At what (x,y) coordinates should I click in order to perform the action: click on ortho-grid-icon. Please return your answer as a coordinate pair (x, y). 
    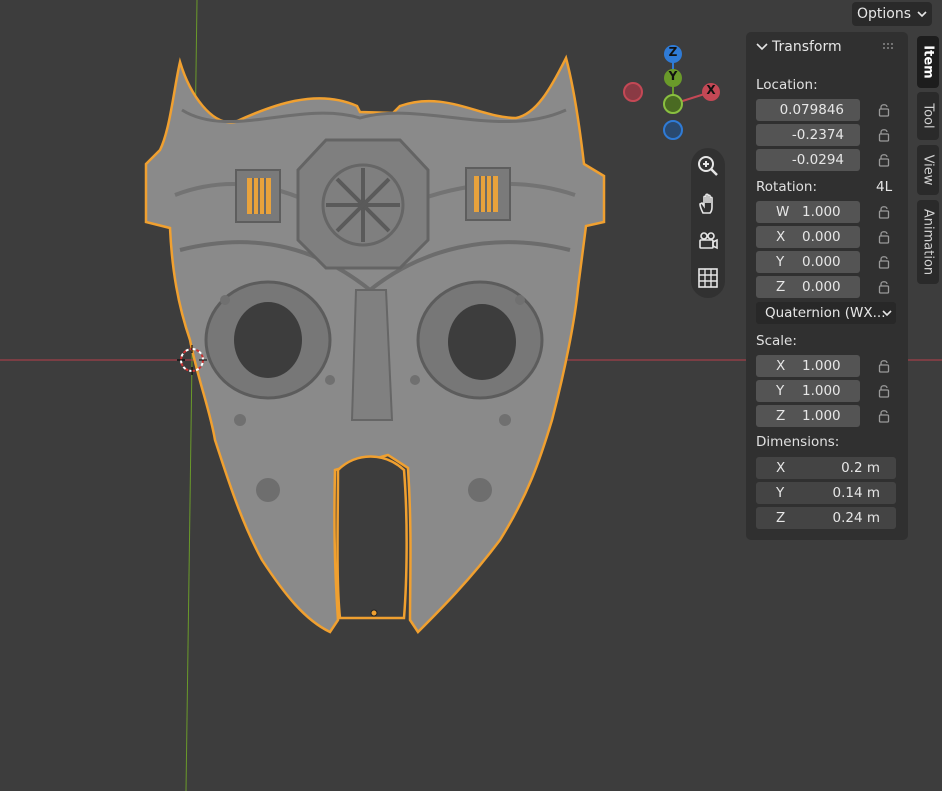
    Looking at the image, I should click on (708, 278).